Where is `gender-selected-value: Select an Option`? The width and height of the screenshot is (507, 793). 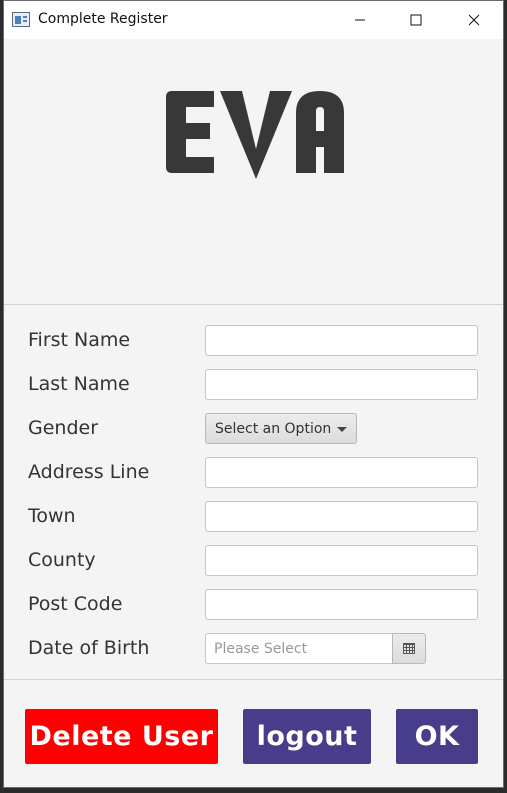 gender-selected-value: Select an Option is located at coordinates (273, 428).